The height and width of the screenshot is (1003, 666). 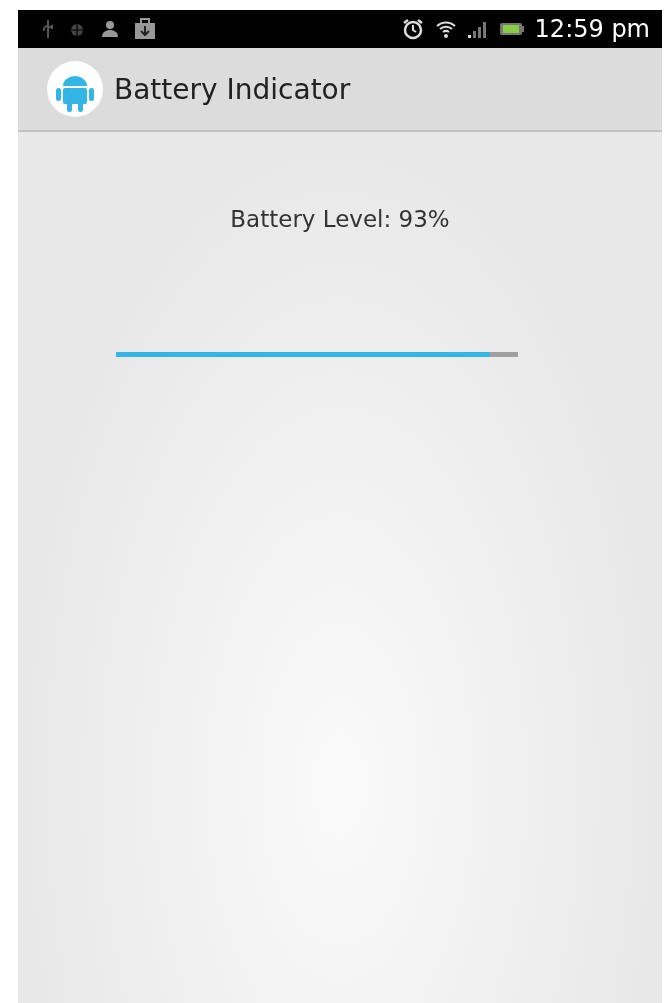 I want to click on app-title: Battery Indicator, so click(x=232, y=89).